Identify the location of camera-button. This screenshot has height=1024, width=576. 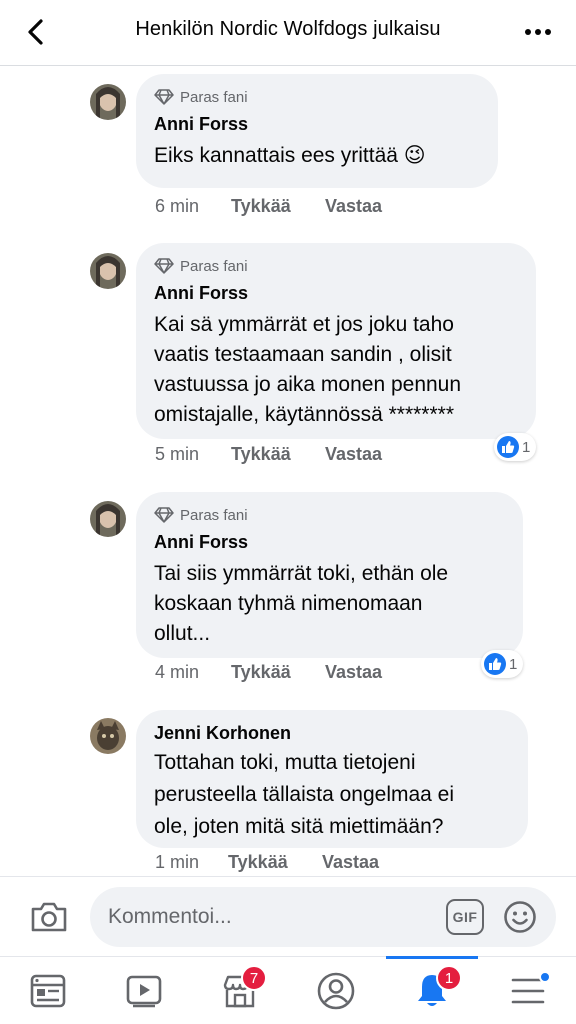
(49, 917).